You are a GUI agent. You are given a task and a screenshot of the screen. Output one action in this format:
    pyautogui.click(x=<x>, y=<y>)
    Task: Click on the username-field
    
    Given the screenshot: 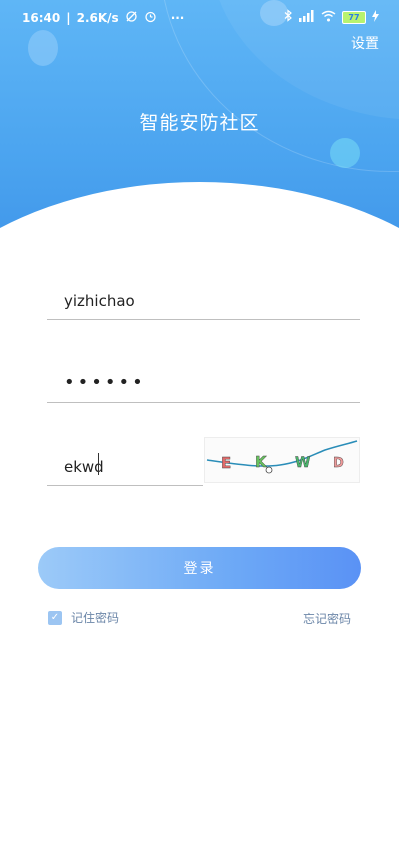 What is the action you would take?
    pyautogui.click(x=203, y=300)
    